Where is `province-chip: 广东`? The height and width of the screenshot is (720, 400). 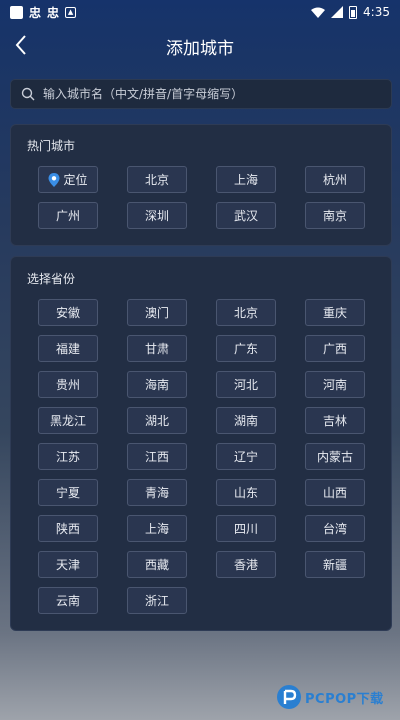 province-chip: 广东 is located at coordinates (246, 348).